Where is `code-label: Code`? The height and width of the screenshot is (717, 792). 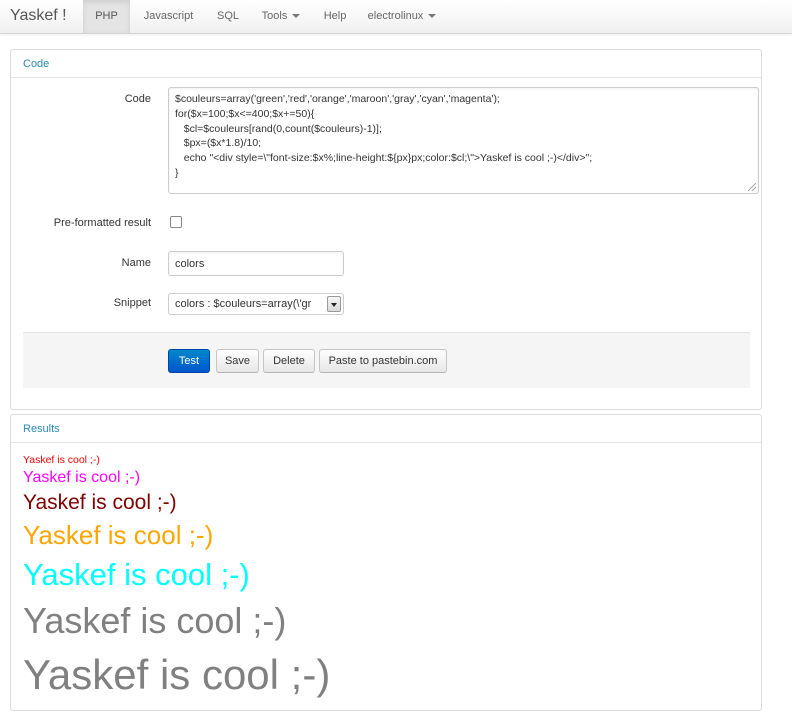
code-label: Code is located at coordinates (137, 99).